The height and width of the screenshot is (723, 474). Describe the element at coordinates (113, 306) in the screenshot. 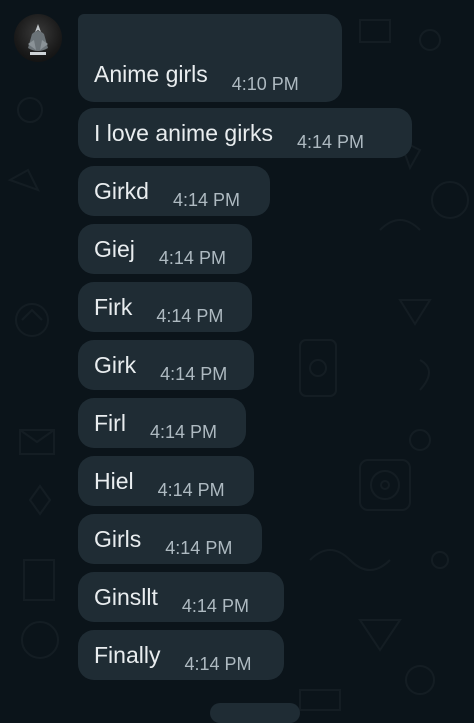

I see `message-text: Firk` at that location.